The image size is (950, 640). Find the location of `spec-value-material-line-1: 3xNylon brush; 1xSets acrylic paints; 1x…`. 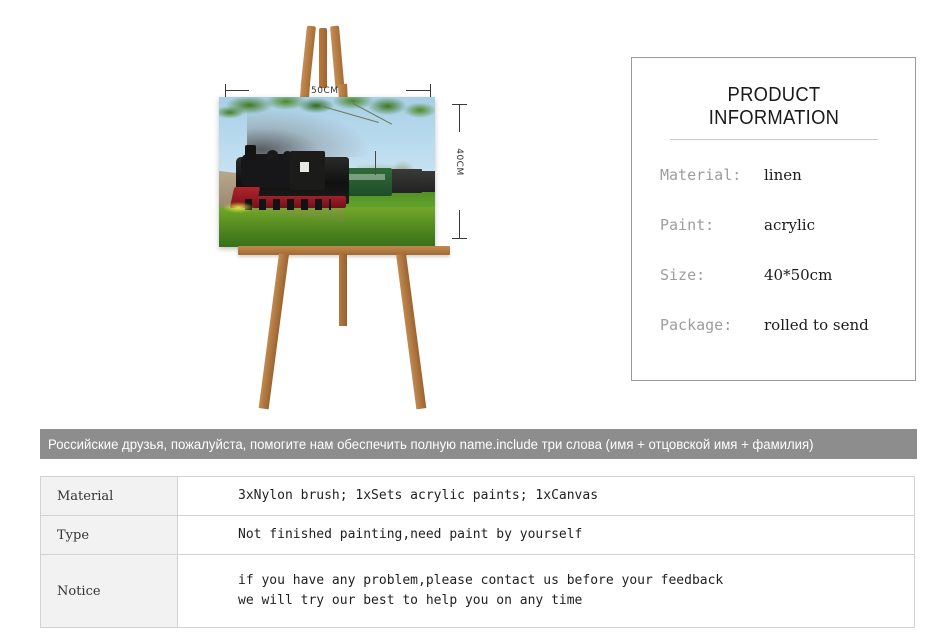

spec-value-material-line-1: 3xNylon brush; 1xSets acrylic paints; 1x… is located at coordinates (418, 495).